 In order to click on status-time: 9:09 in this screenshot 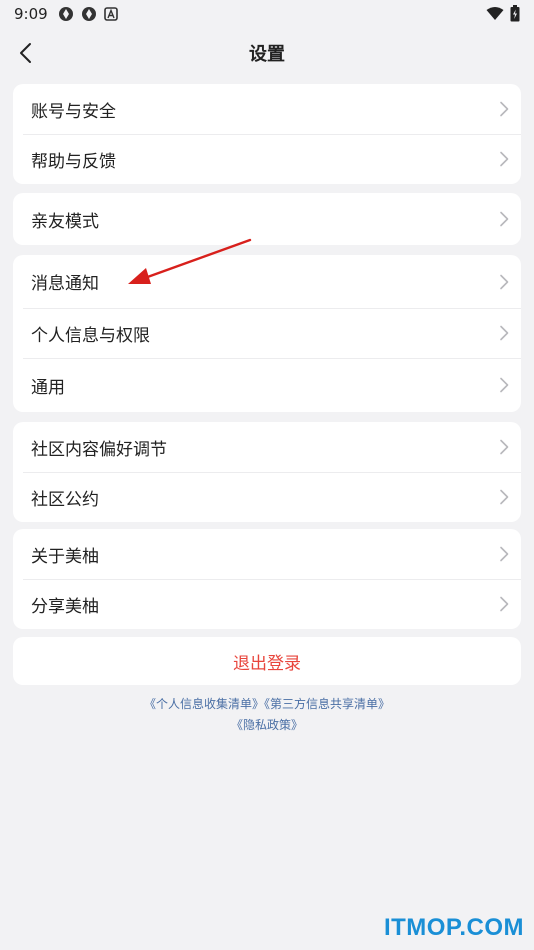, I will do `click(31, 14)`.